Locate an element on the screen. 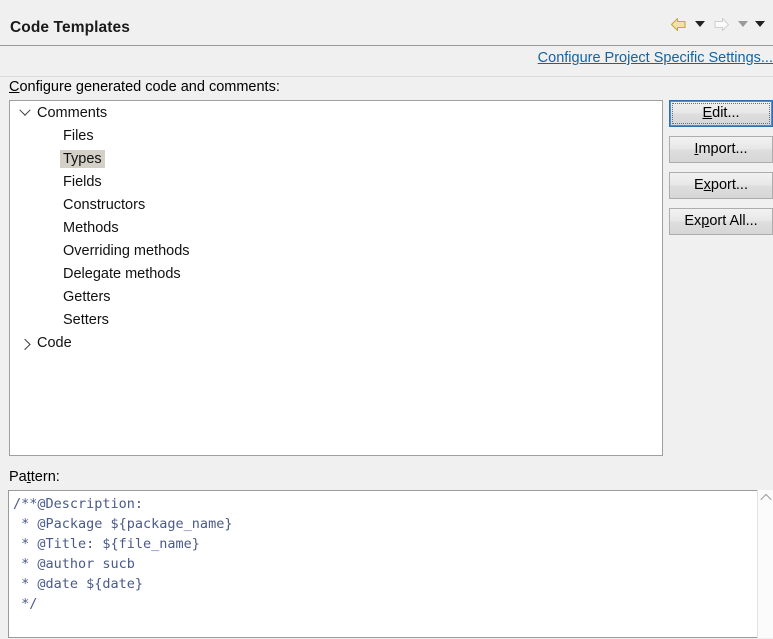 This screenshot has height=639, width=773. tree-item-delegate-methods: Delegate methods is located at coordinates (336, 273).